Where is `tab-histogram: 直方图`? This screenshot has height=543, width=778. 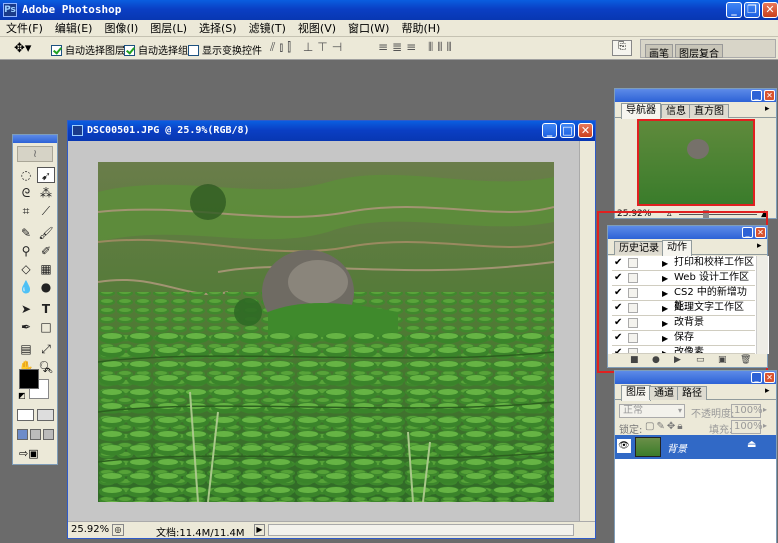
tab-histogram: 直方图 is located at coordinates (709, 111).